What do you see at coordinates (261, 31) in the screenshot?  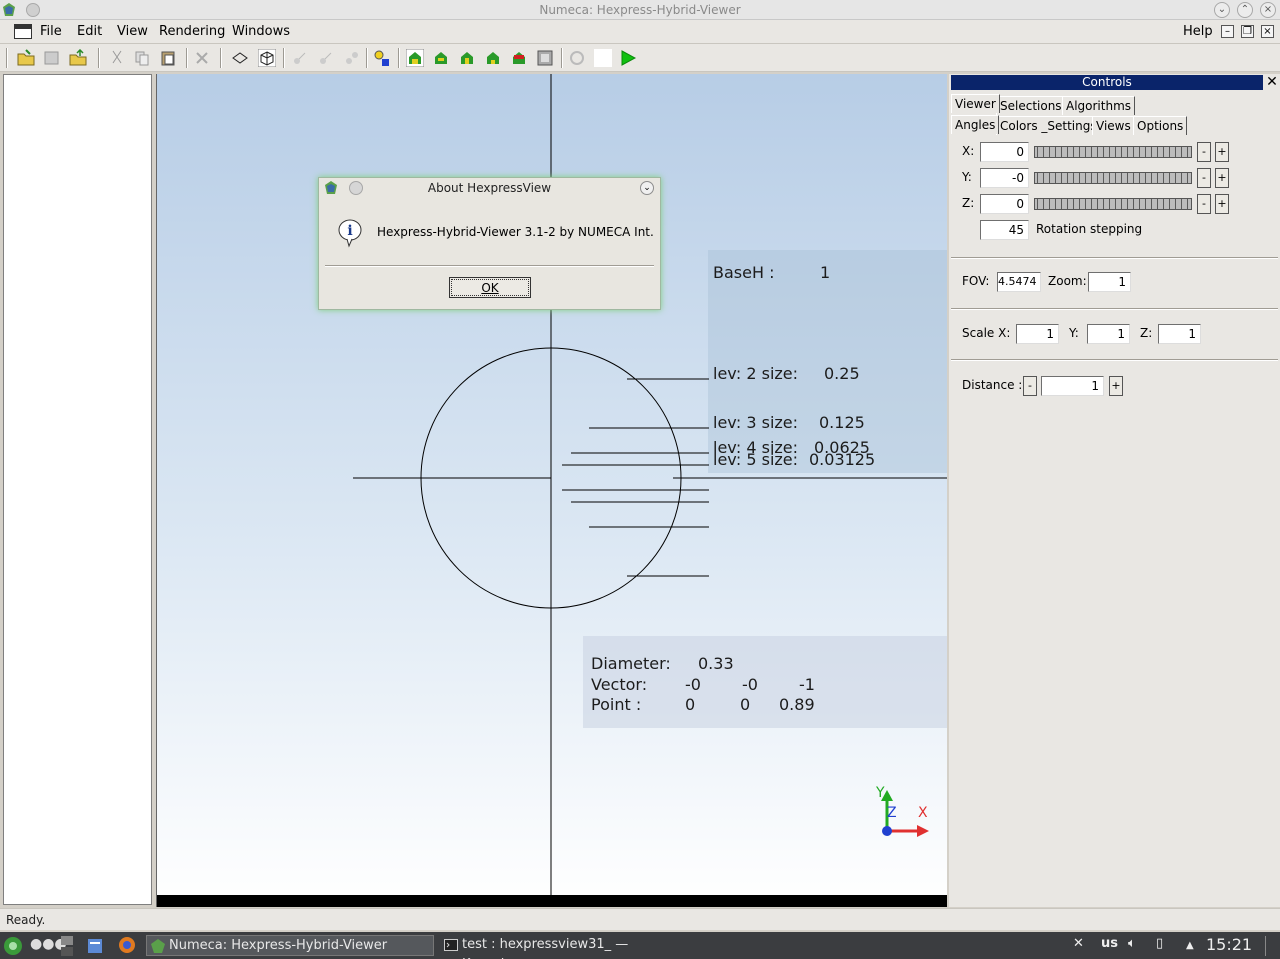 I see `menu-windows: Windows` at bounding box center [261, 31].